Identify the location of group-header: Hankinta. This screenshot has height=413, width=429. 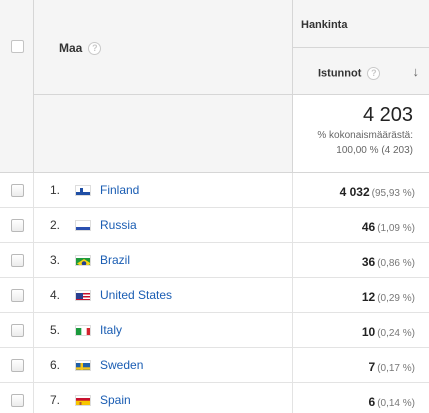
(361, 24).